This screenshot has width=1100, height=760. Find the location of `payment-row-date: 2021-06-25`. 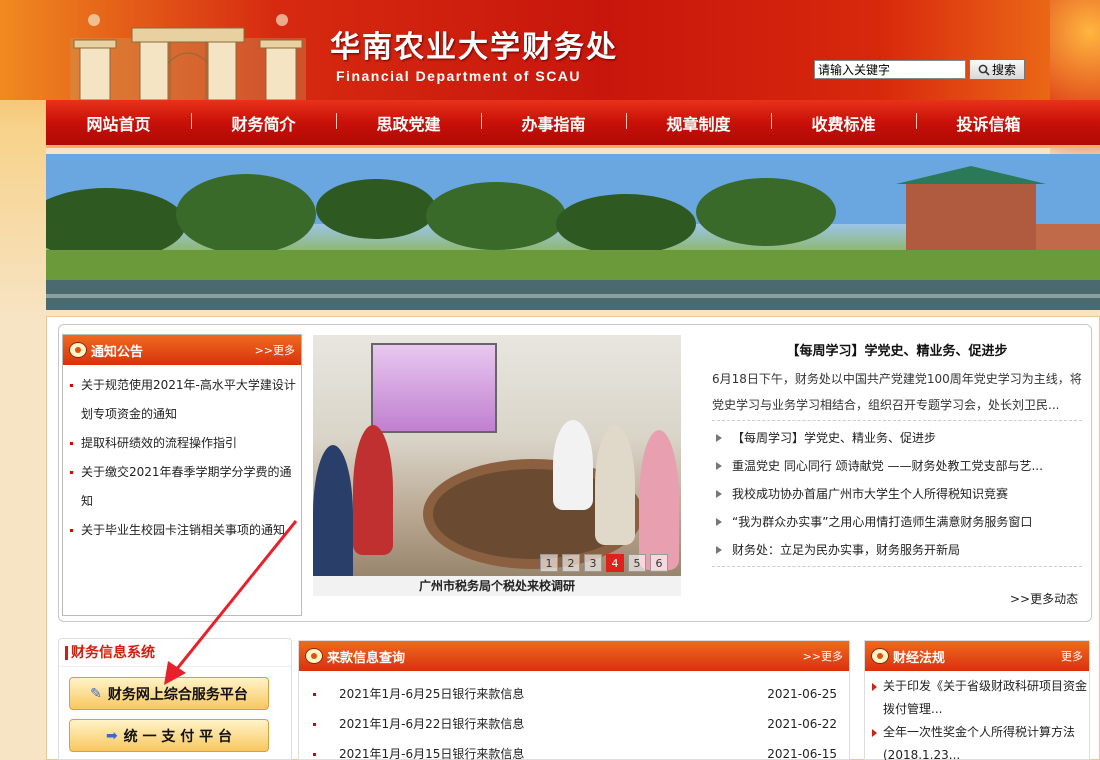

payment-row-date: 2021-06-25 is located at coordinates (802, 694).